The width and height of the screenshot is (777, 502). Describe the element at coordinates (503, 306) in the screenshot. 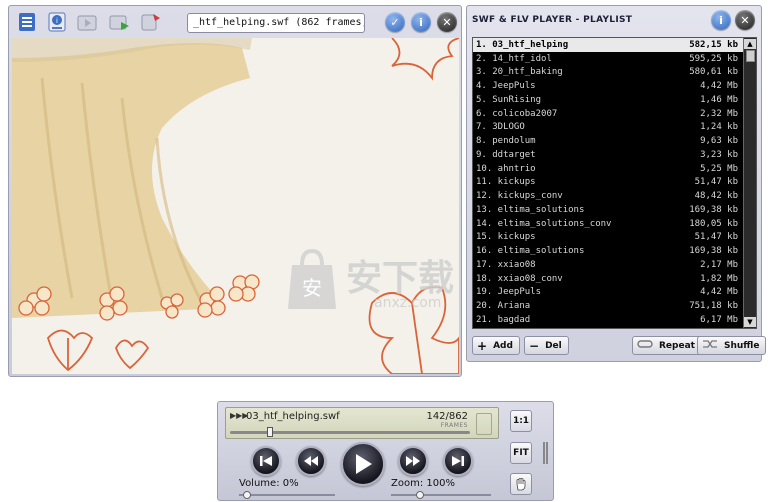

I see `playlist-item-name: 20. Ariana` at that location.